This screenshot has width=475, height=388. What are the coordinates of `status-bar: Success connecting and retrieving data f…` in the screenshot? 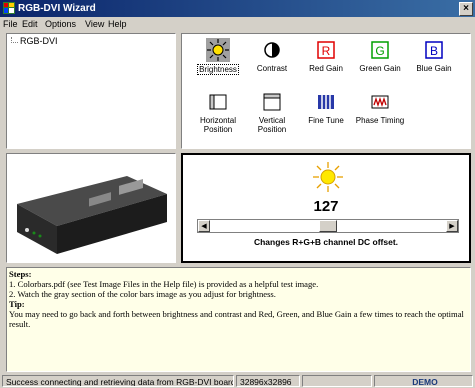 It's located at (237, 381).